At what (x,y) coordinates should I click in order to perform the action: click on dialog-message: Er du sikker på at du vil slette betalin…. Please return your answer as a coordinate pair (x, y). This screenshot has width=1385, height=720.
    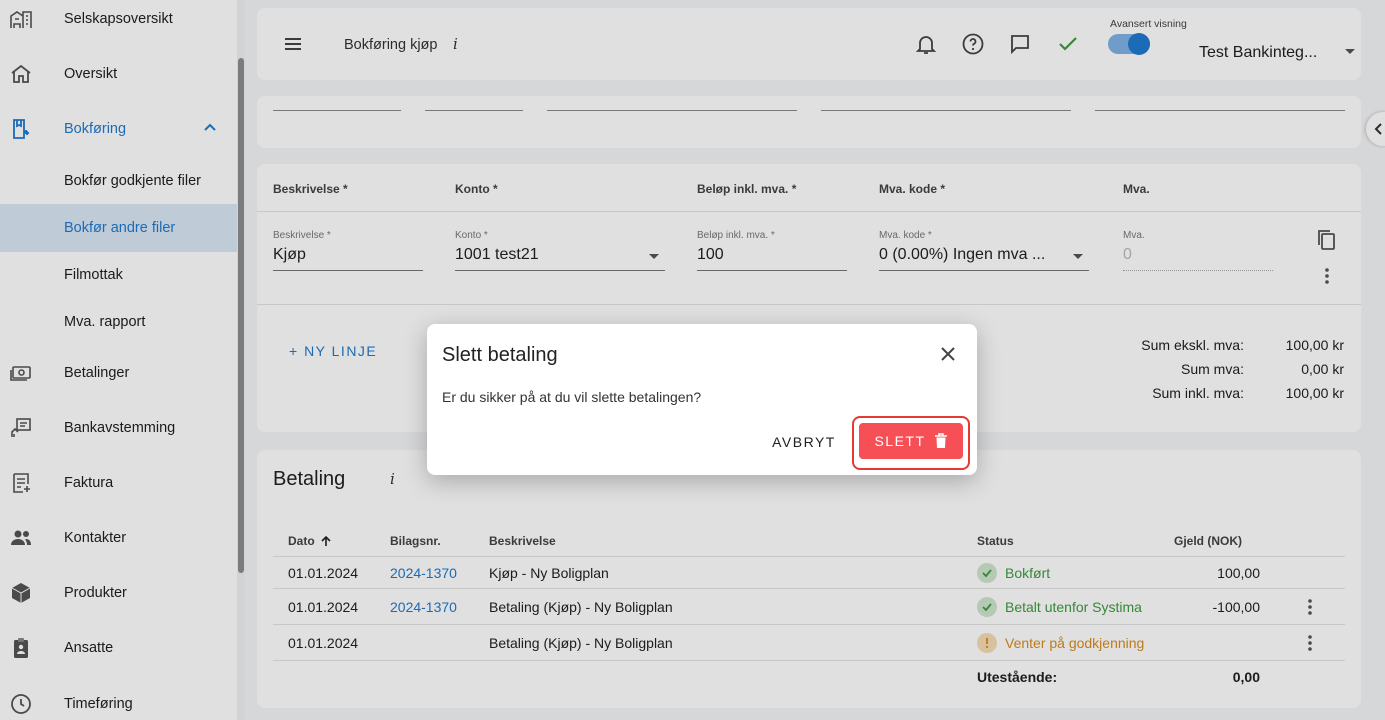
    Looking at the image, I should click on (572, 397).